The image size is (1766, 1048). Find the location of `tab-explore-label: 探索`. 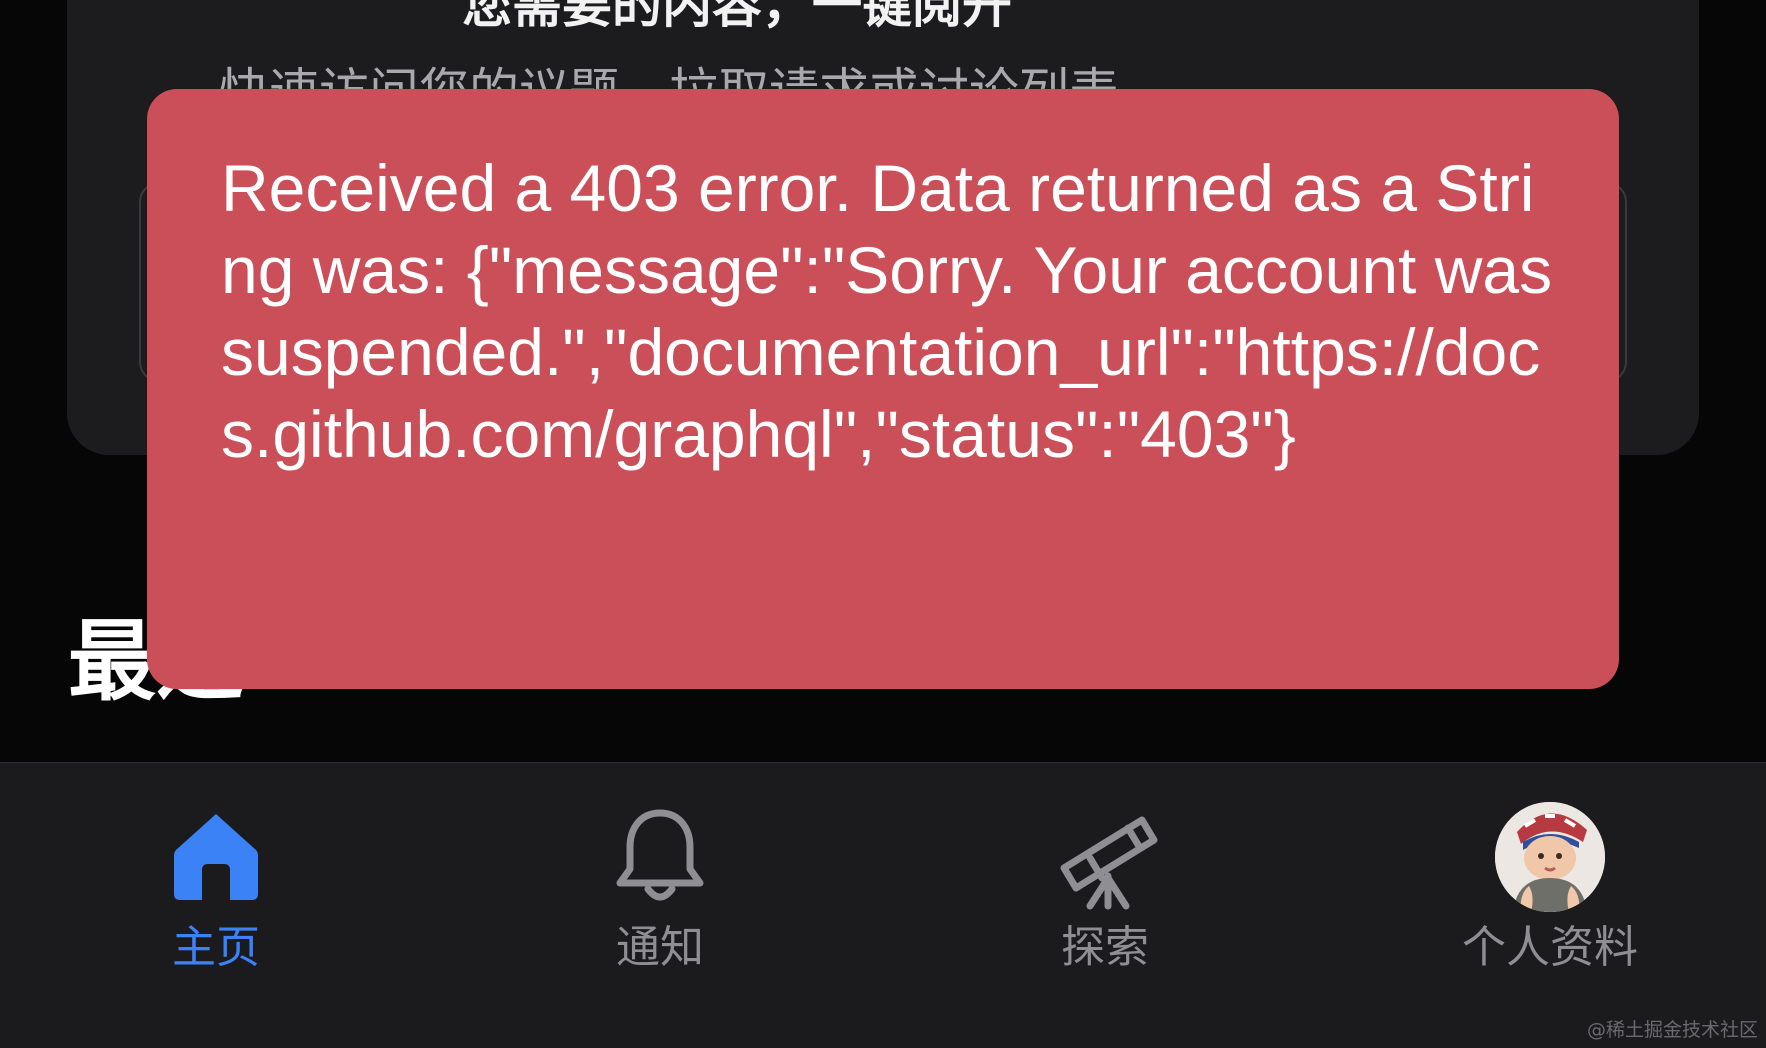

tab-explore-label: 探索 is located at coordinates (1105, 947).